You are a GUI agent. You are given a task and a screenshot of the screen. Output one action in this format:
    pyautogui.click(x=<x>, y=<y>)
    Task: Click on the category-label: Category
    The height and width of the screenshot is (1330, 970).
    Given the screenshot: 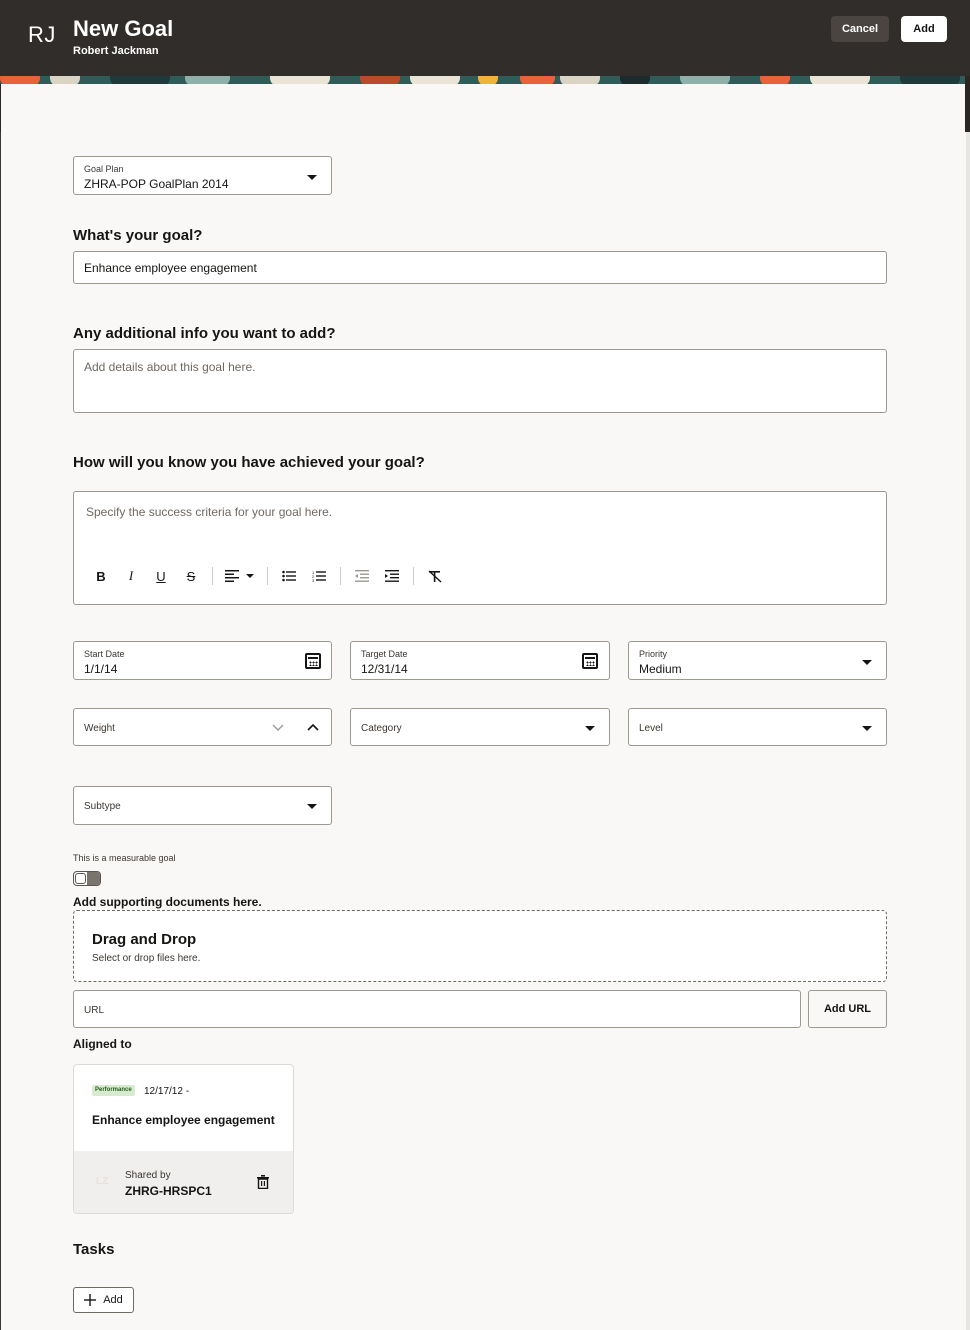 What is the action you would take?
    pyautogui.click(x=381, y=728)
    